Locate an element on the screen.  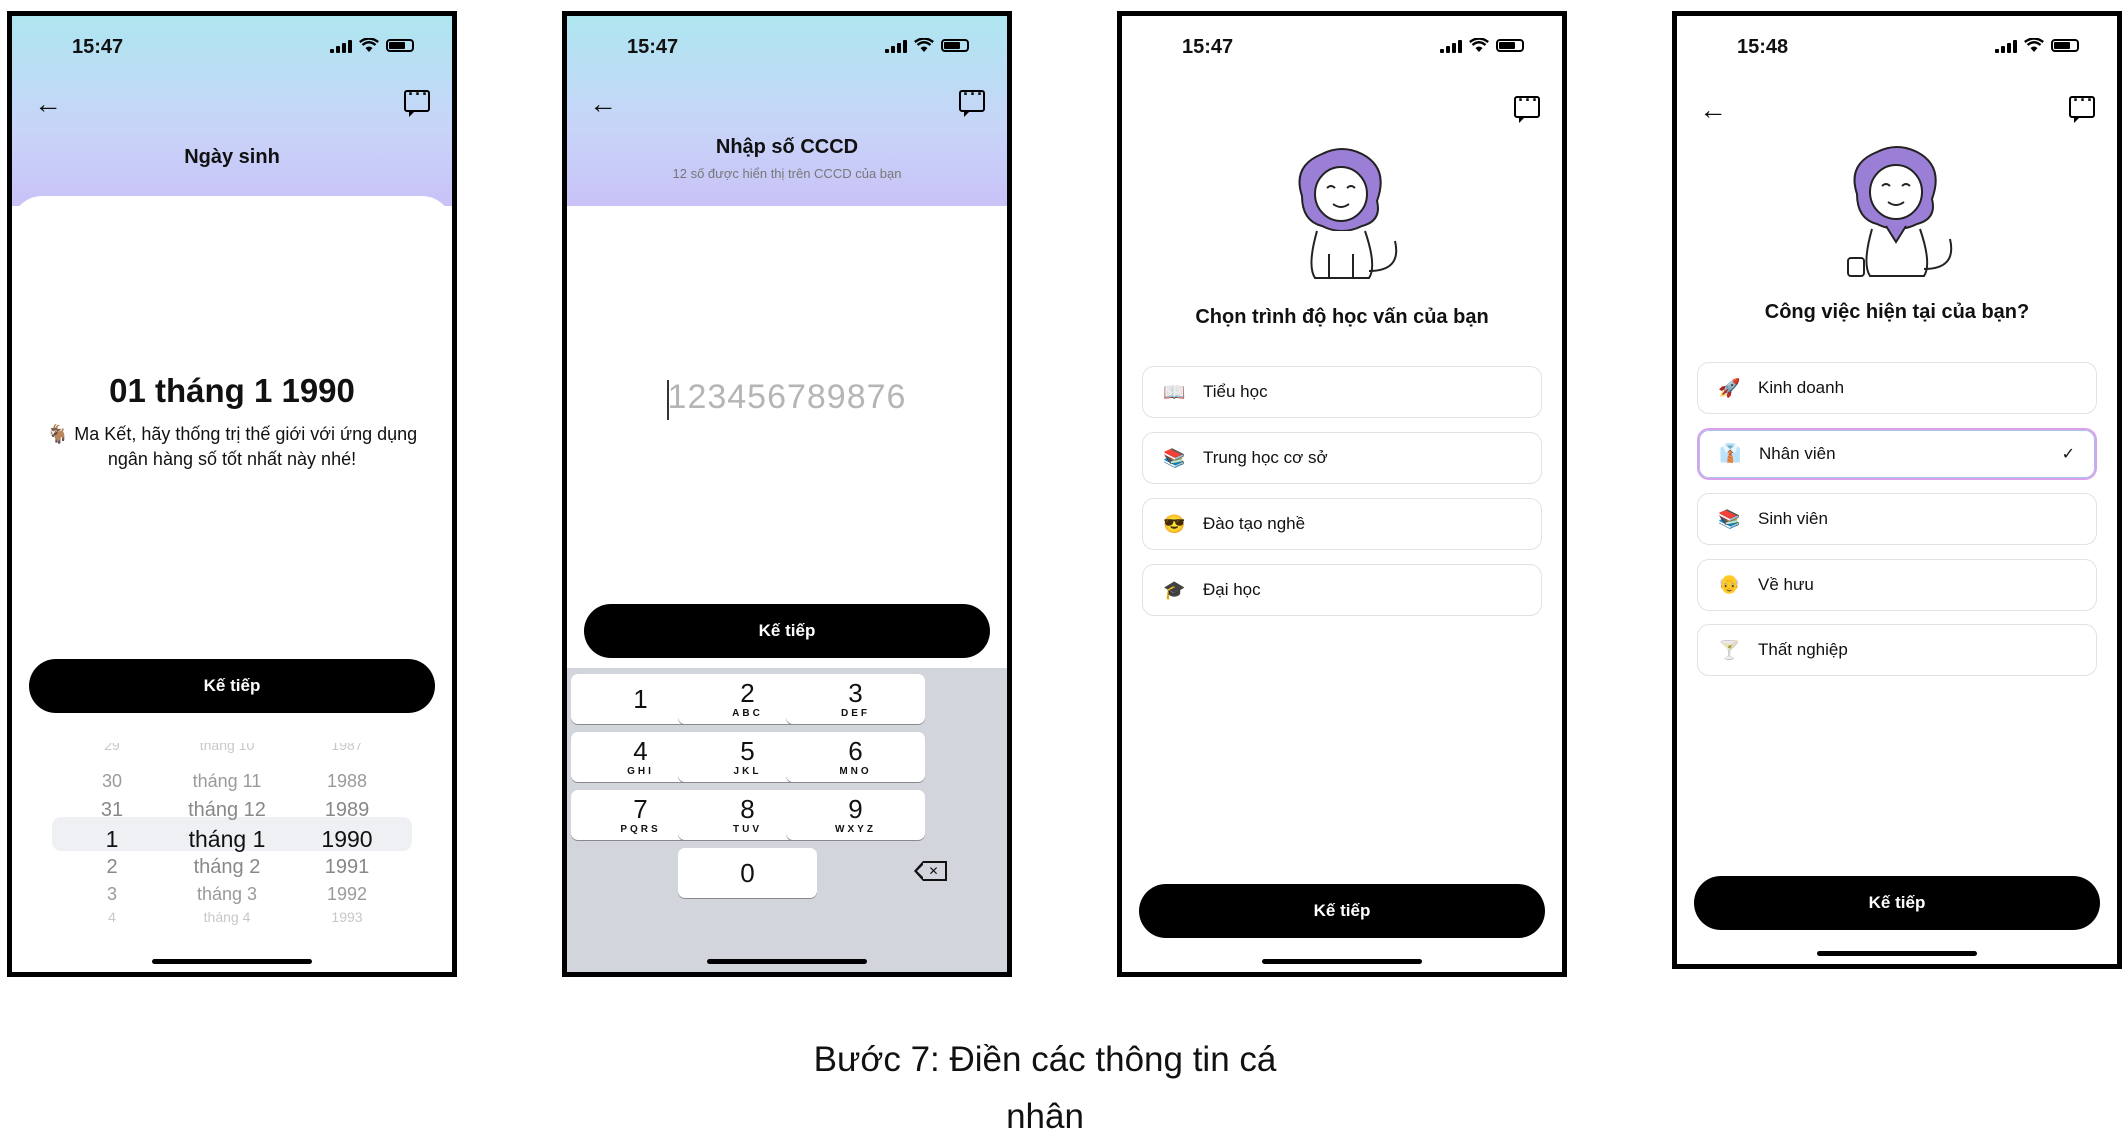
numeric-keypad: ✕ 1 2 ABC 3 DEF 4 GHI 5 JKL 6 MNO 7 PQRS 8 TUV 9 WXYZ 0 is located at coordinates (787, 820).